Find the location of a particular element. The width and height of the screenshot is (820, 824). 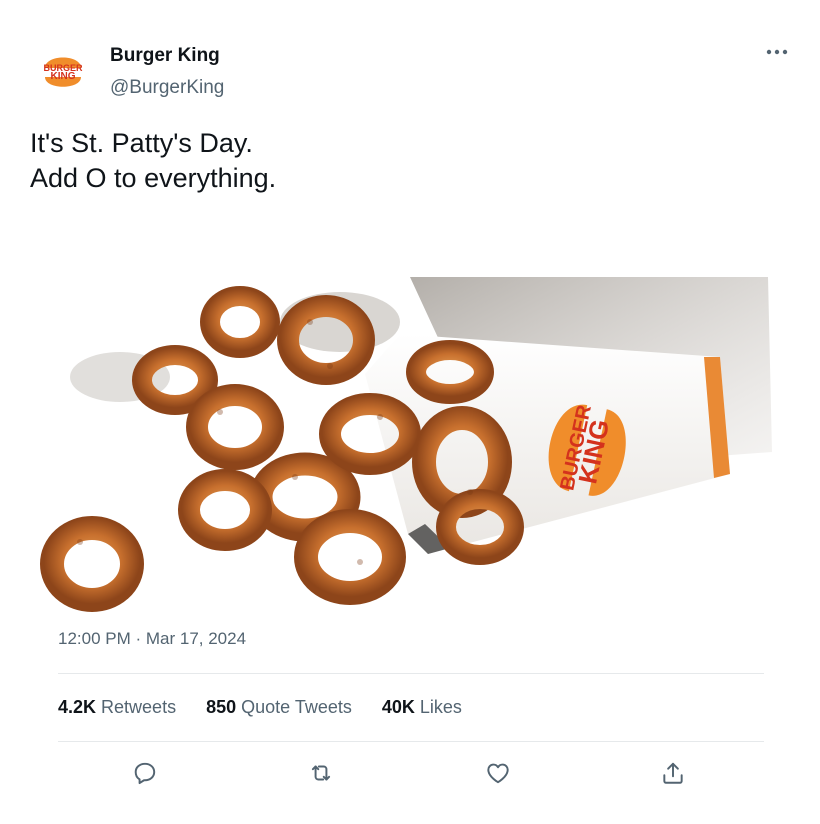

tweet-text-line: Add O to everything. is located at coordinates (153, 178).